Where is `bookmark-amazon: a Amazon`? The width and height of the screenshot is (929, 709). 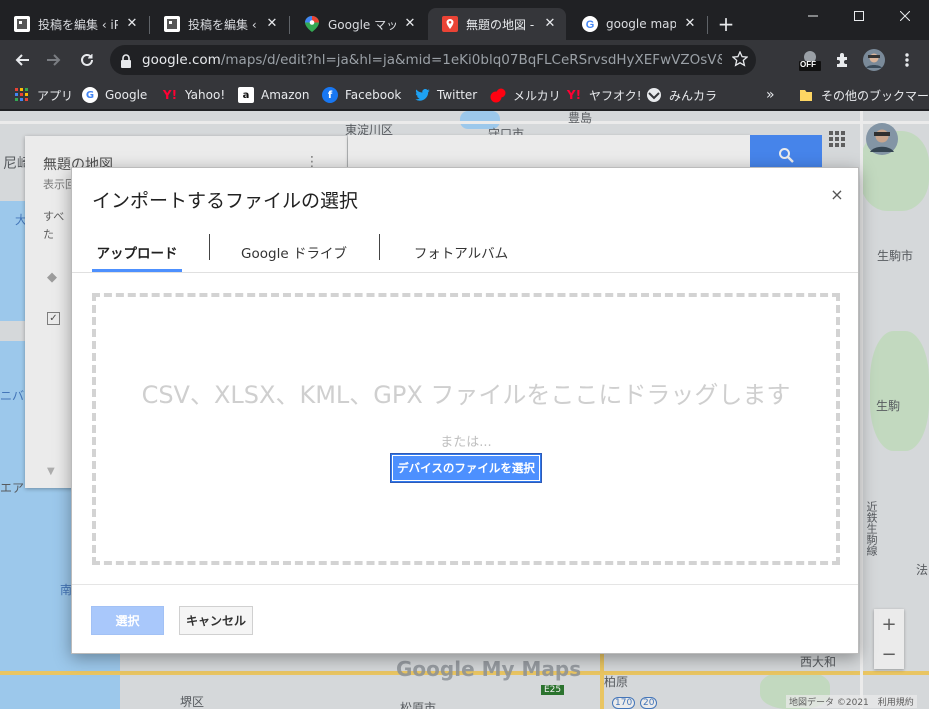
bookmark-amazon: a Amazon is located at coordinates (274, 95).